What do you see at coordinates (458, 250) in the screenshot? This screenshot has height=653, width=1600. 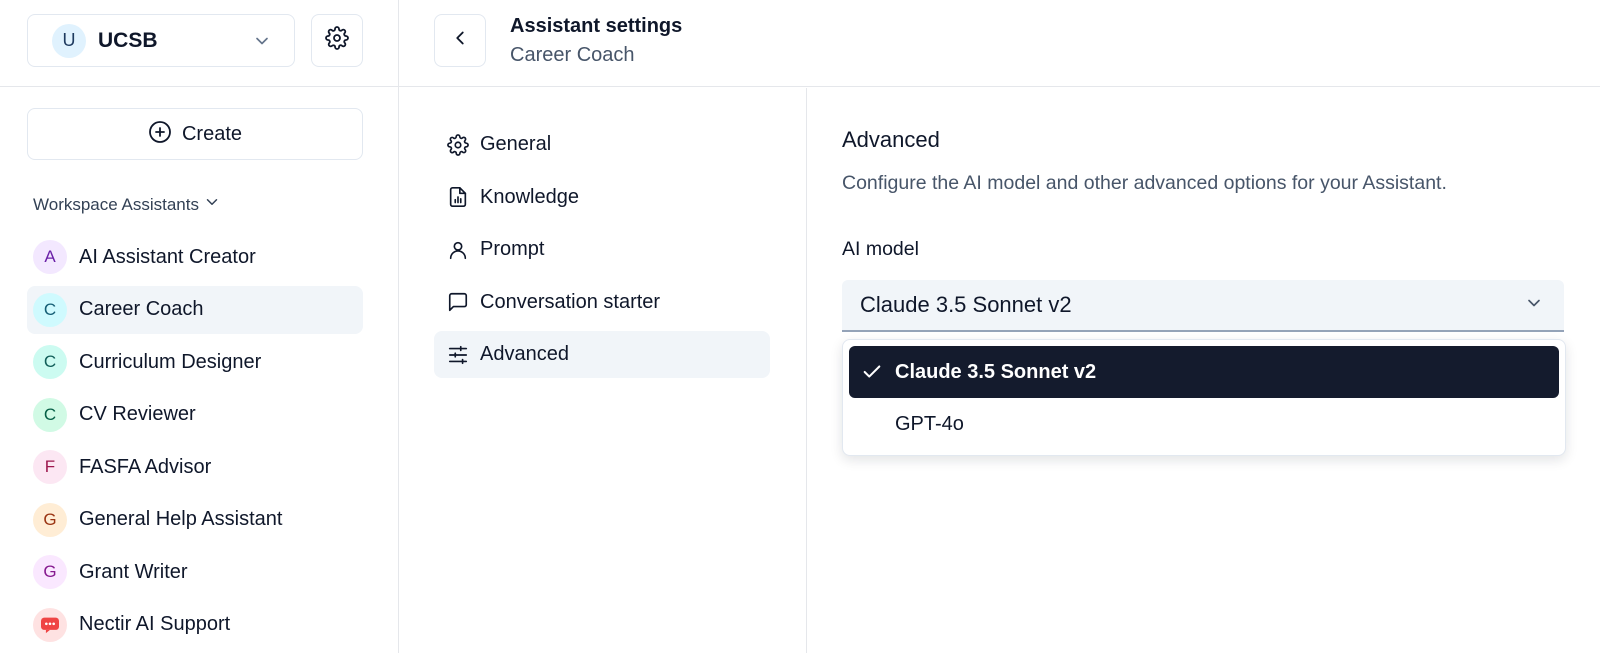 I see `user-icon` at bounding box center [458, 250].